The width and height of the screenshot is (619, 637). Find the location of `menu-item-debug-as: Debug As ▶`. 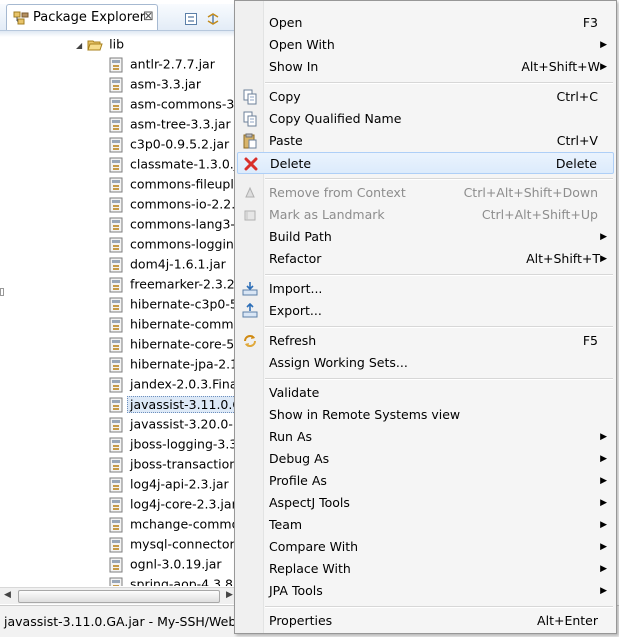

menu-item-debug-as: Debug As ▶ is located at coordinates (425, 459).